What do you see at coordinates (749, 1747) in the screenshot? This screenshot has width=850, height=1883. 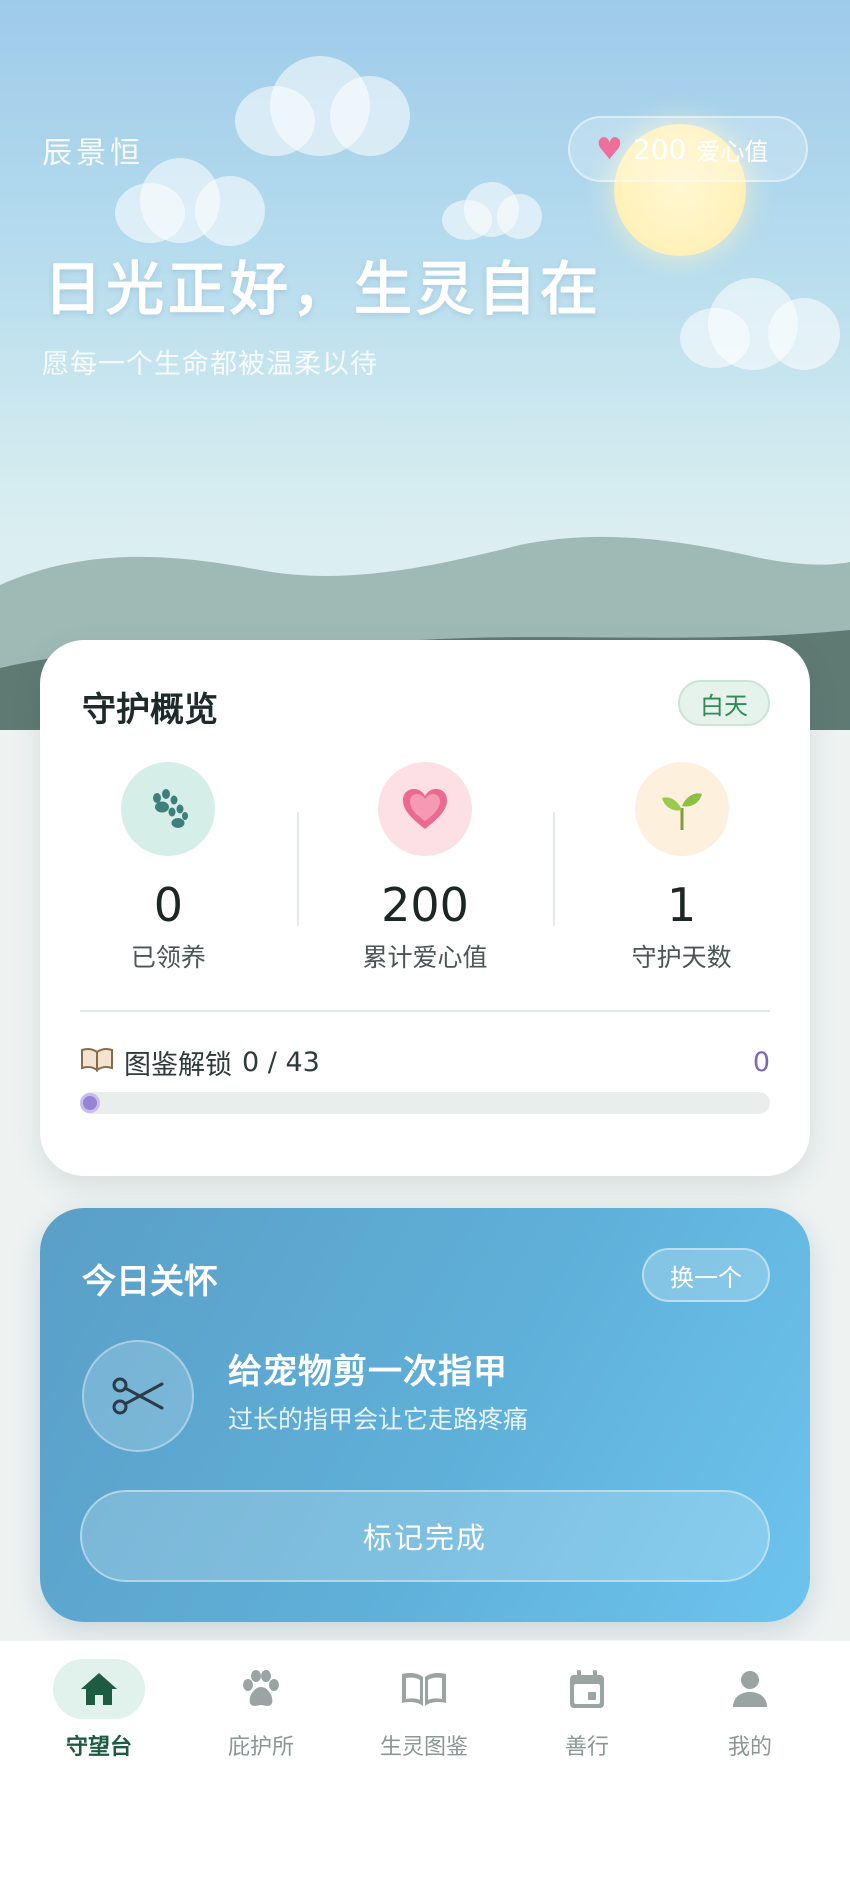 I see `nav-label: 我的` at bounding box center [749, 1747].